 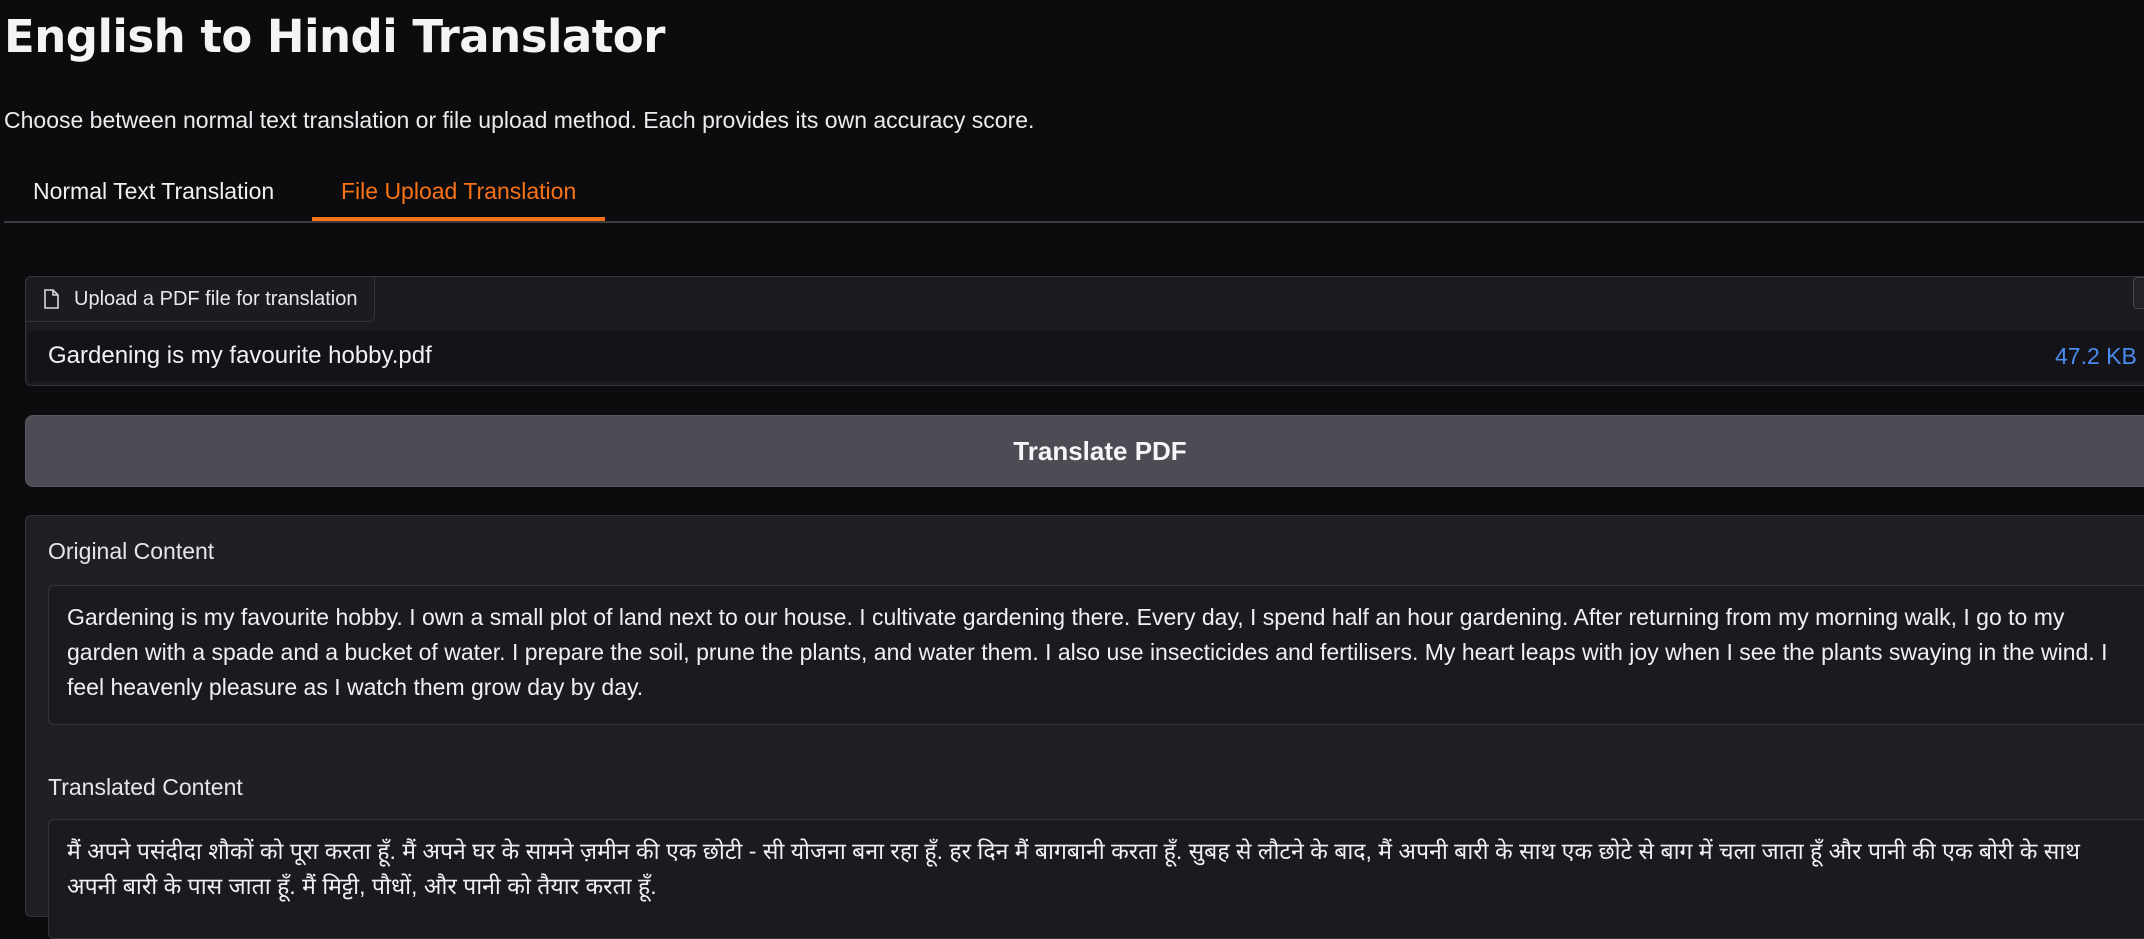 What do you see at coordinates (216, 298) in the screenshot?
I see `upload-label-text: Upload a PDF file for translation` at bounding box center [216, 298].